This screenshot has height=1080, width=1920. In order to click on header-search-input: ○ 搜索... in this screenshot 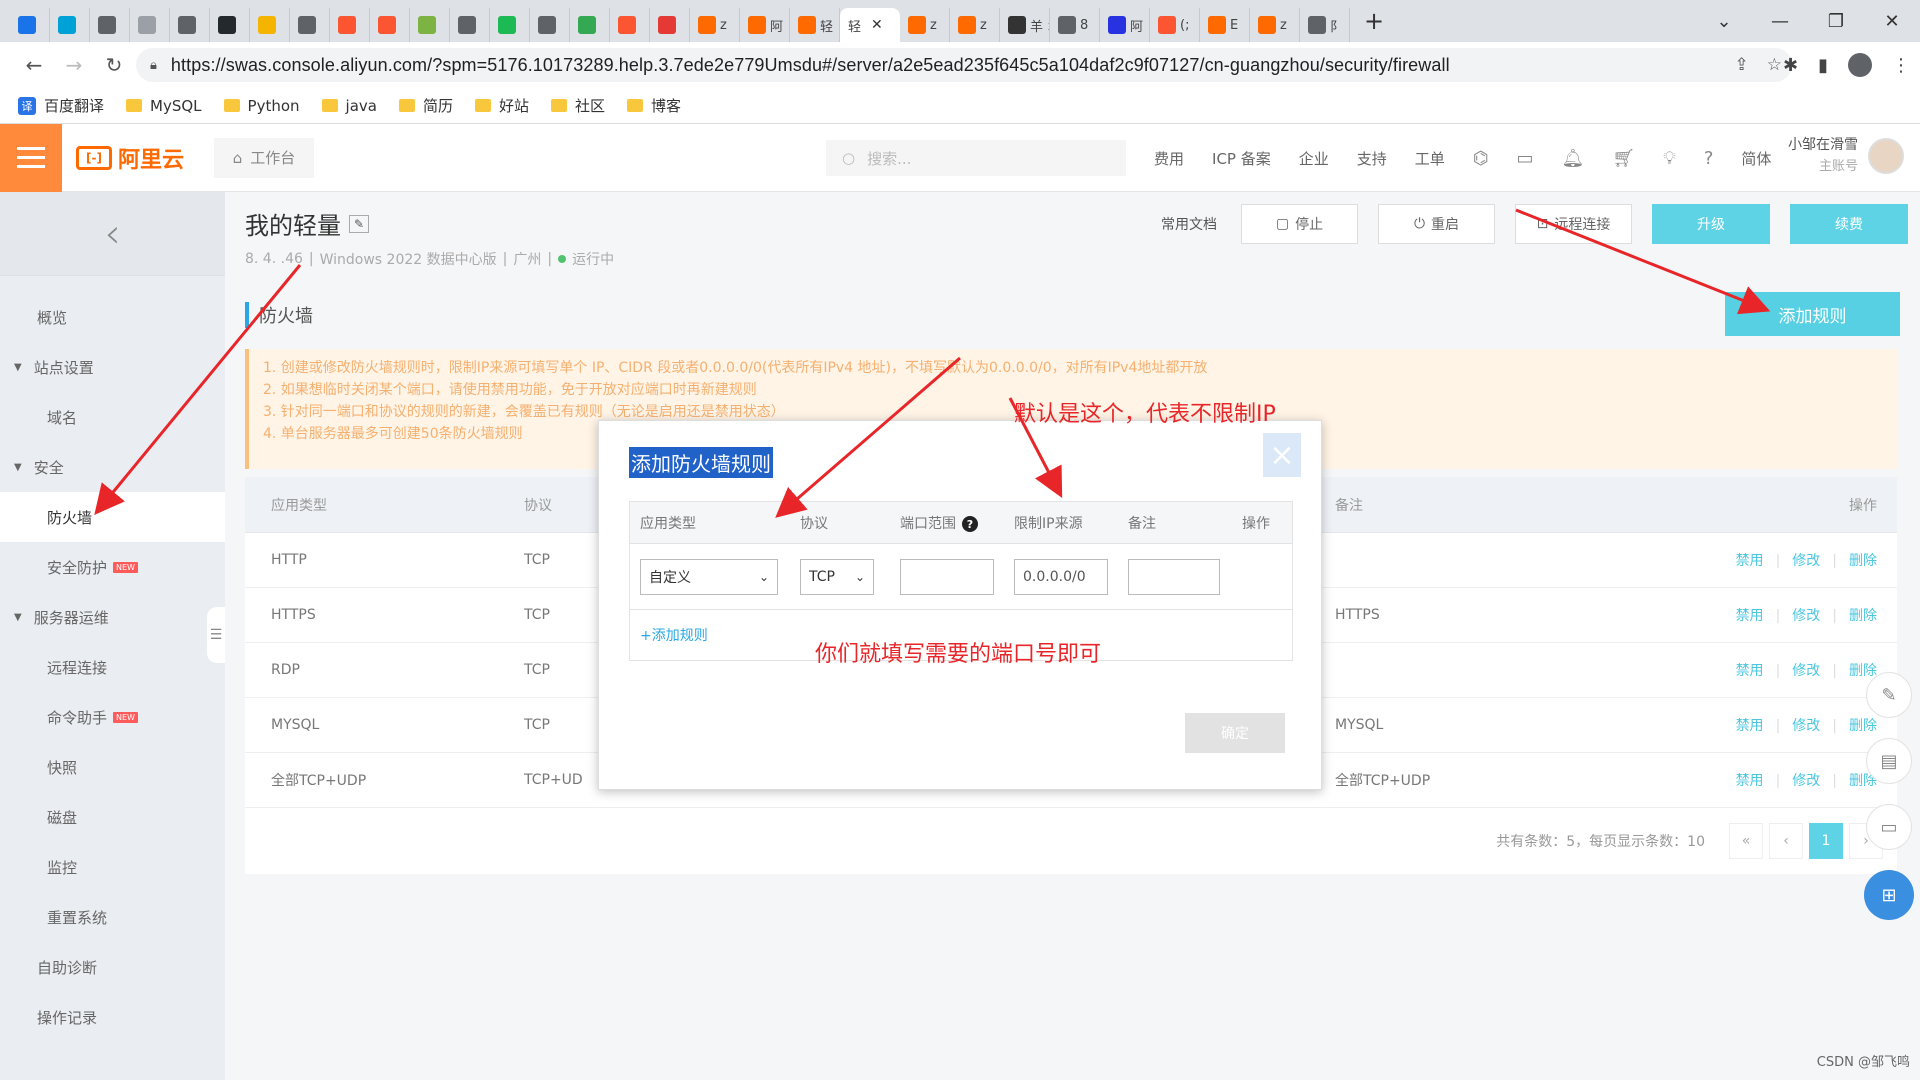, I will do `click(976, 158)`.